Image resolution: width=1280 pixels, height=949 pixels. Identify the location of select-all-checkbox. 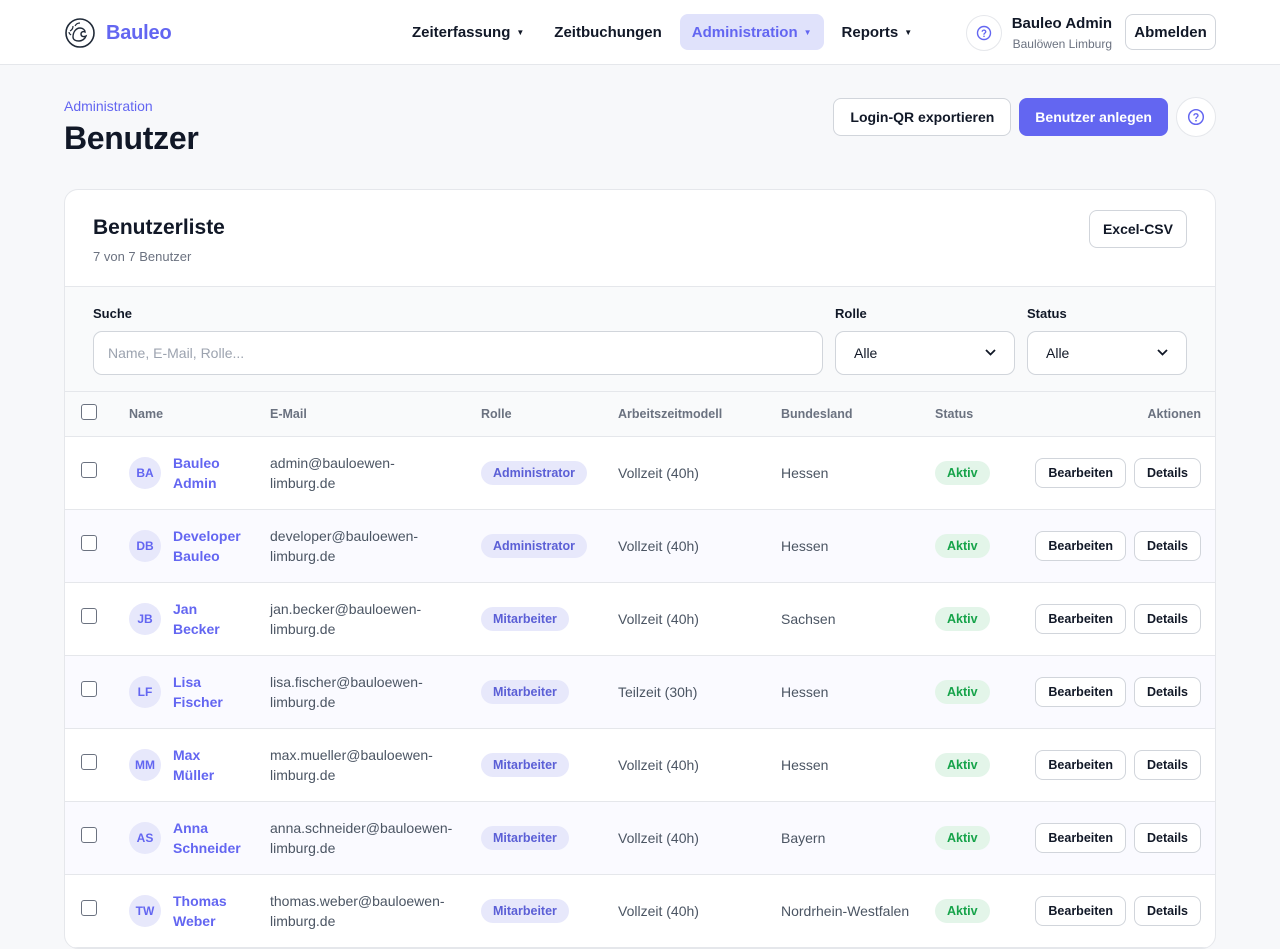
(89, 412).